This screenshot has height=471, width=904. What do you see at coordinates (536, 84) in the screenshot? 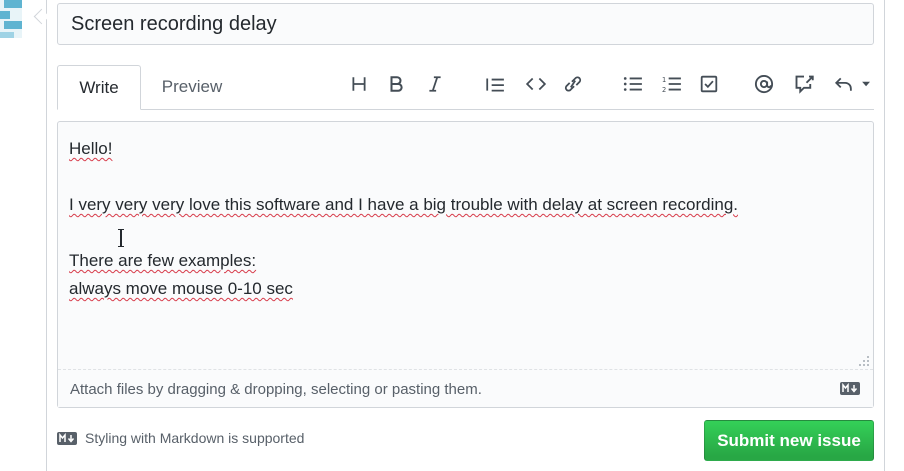
I see `code-icon` at bounding box center [536, 84].